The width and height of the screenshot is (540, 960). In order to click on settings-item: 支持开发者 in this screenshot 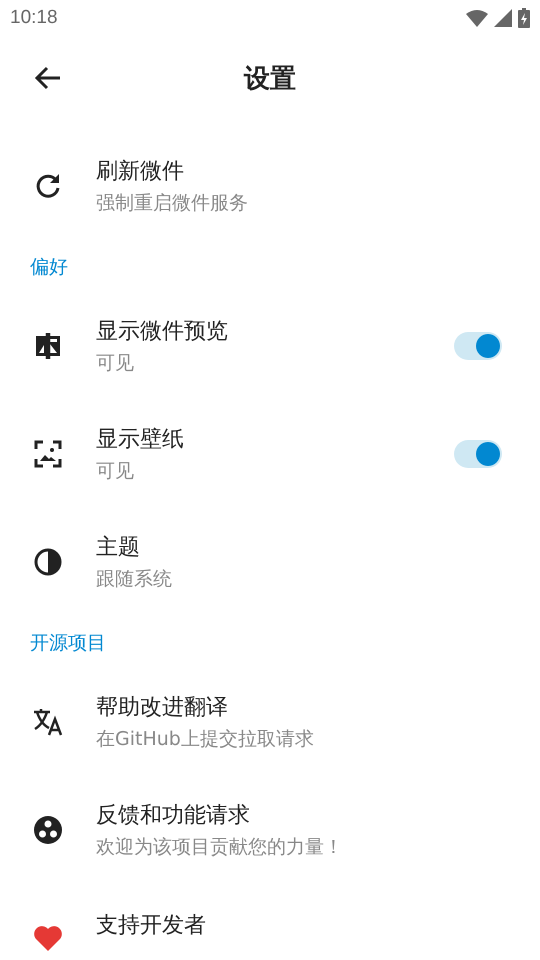, I will do `click(270, 922)`.